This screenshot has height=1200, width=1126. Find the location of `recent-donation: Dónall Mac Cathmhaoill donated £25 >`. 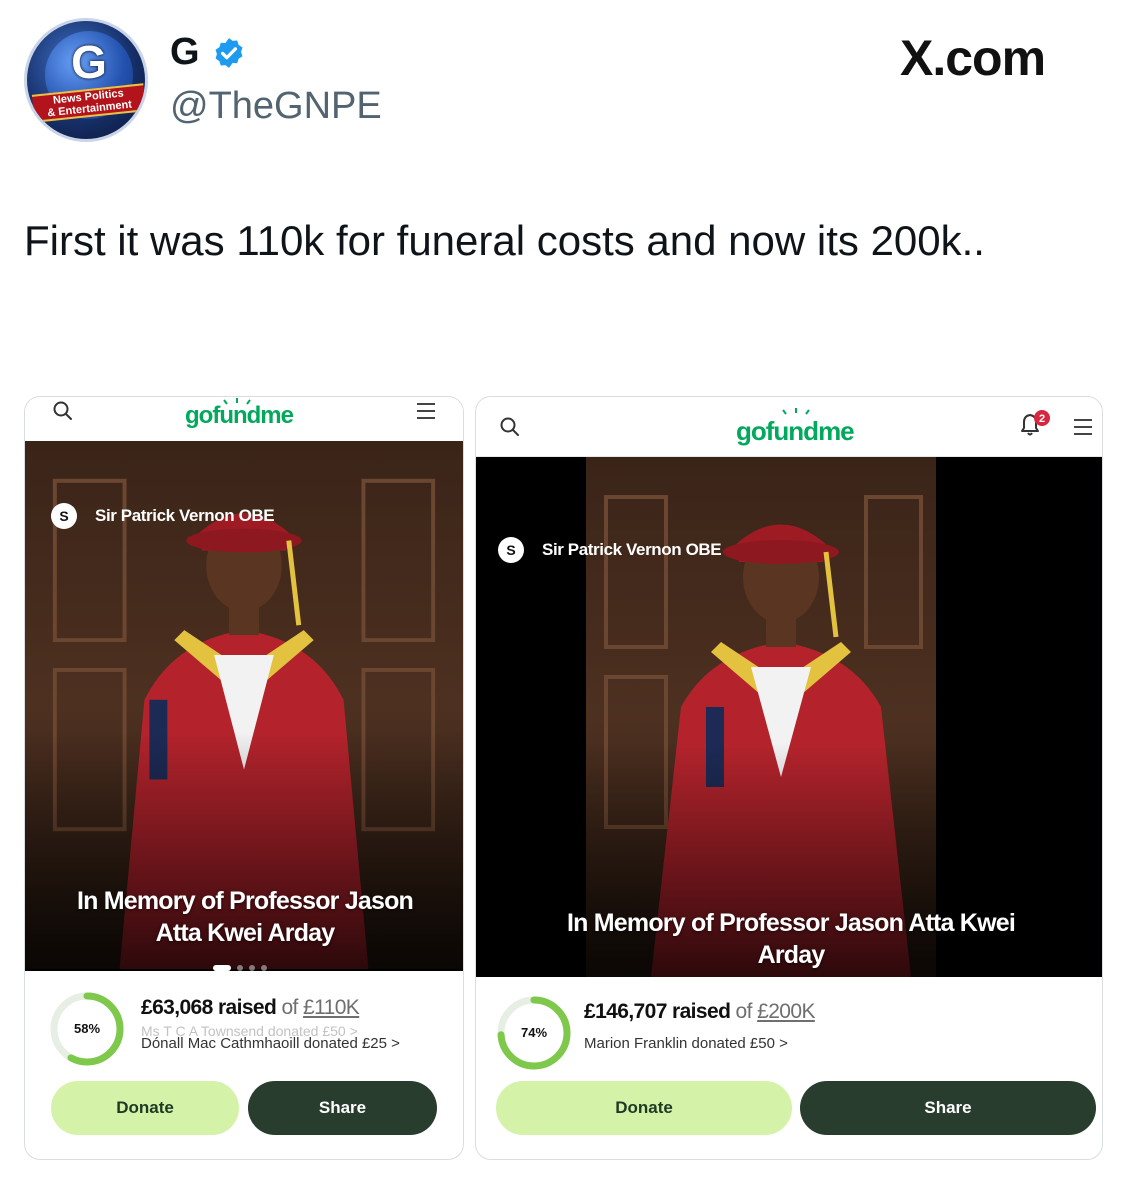

recent-donation: Dónall Mac Cathmhaoill donated £25 > is located at coordinates (270, 1043).